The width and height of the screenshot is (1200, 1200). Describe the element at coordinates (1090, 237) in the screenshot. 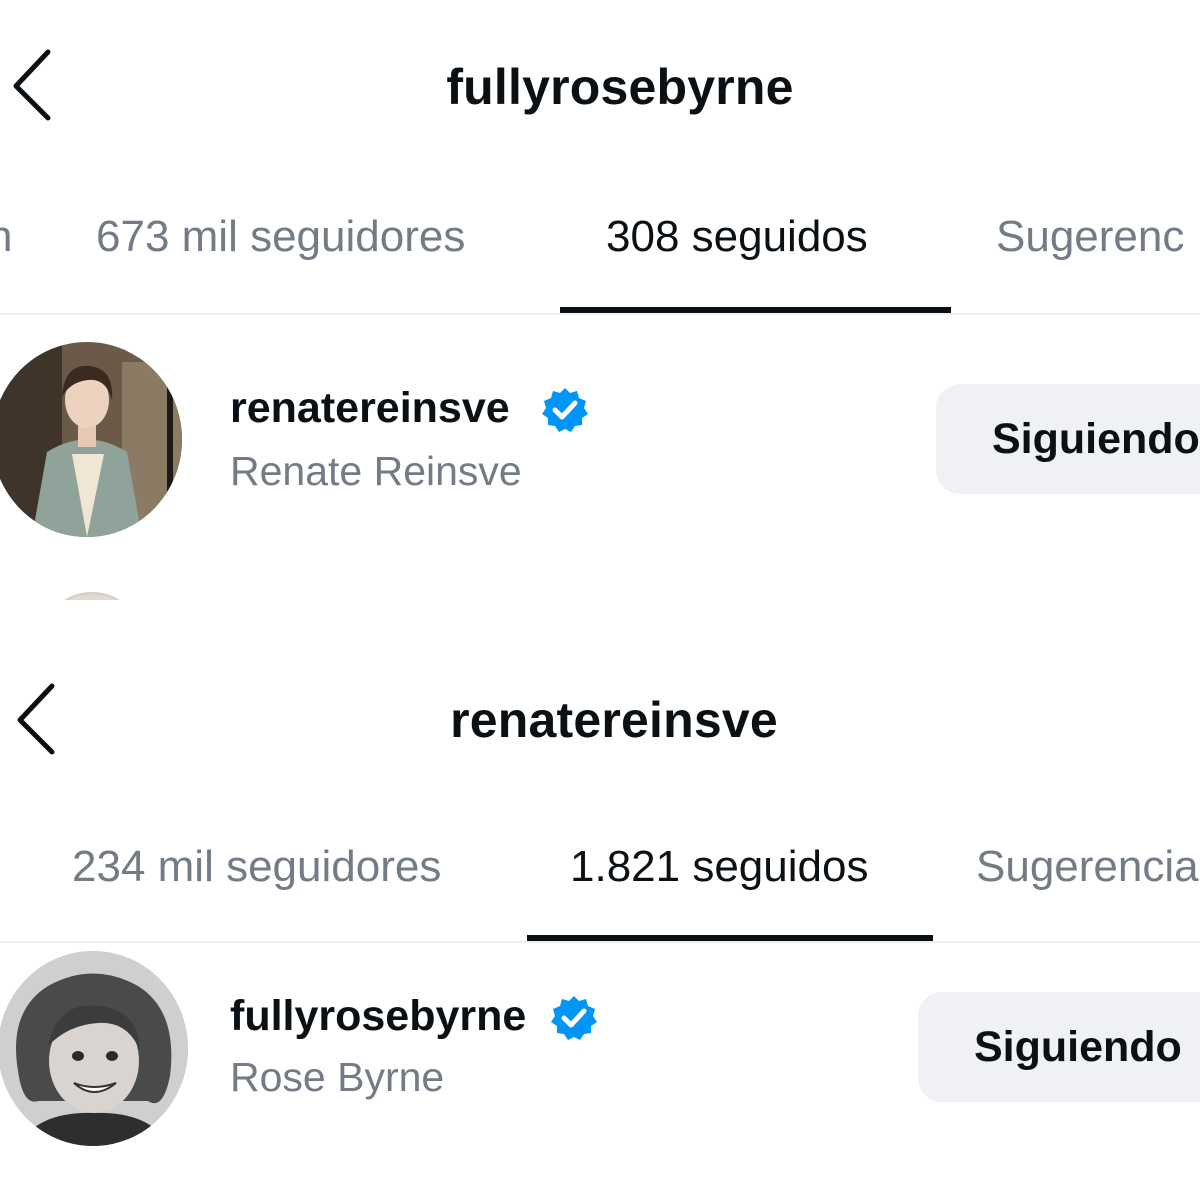

I see `tab-suggestions: Sugerenc` at that location.